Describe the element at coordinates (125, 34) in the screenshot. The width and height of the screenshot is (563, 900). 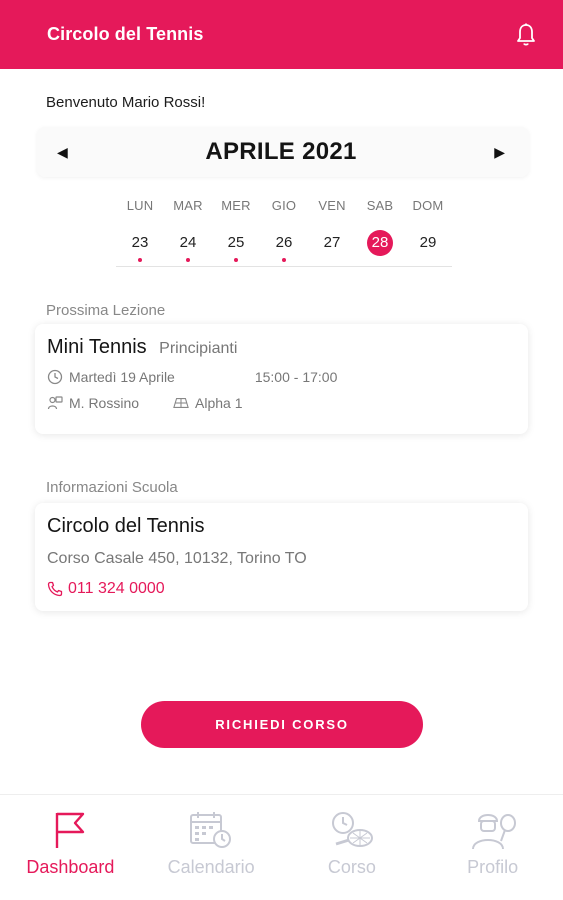
I see `app-title: Circolo del Tennis` at that location.